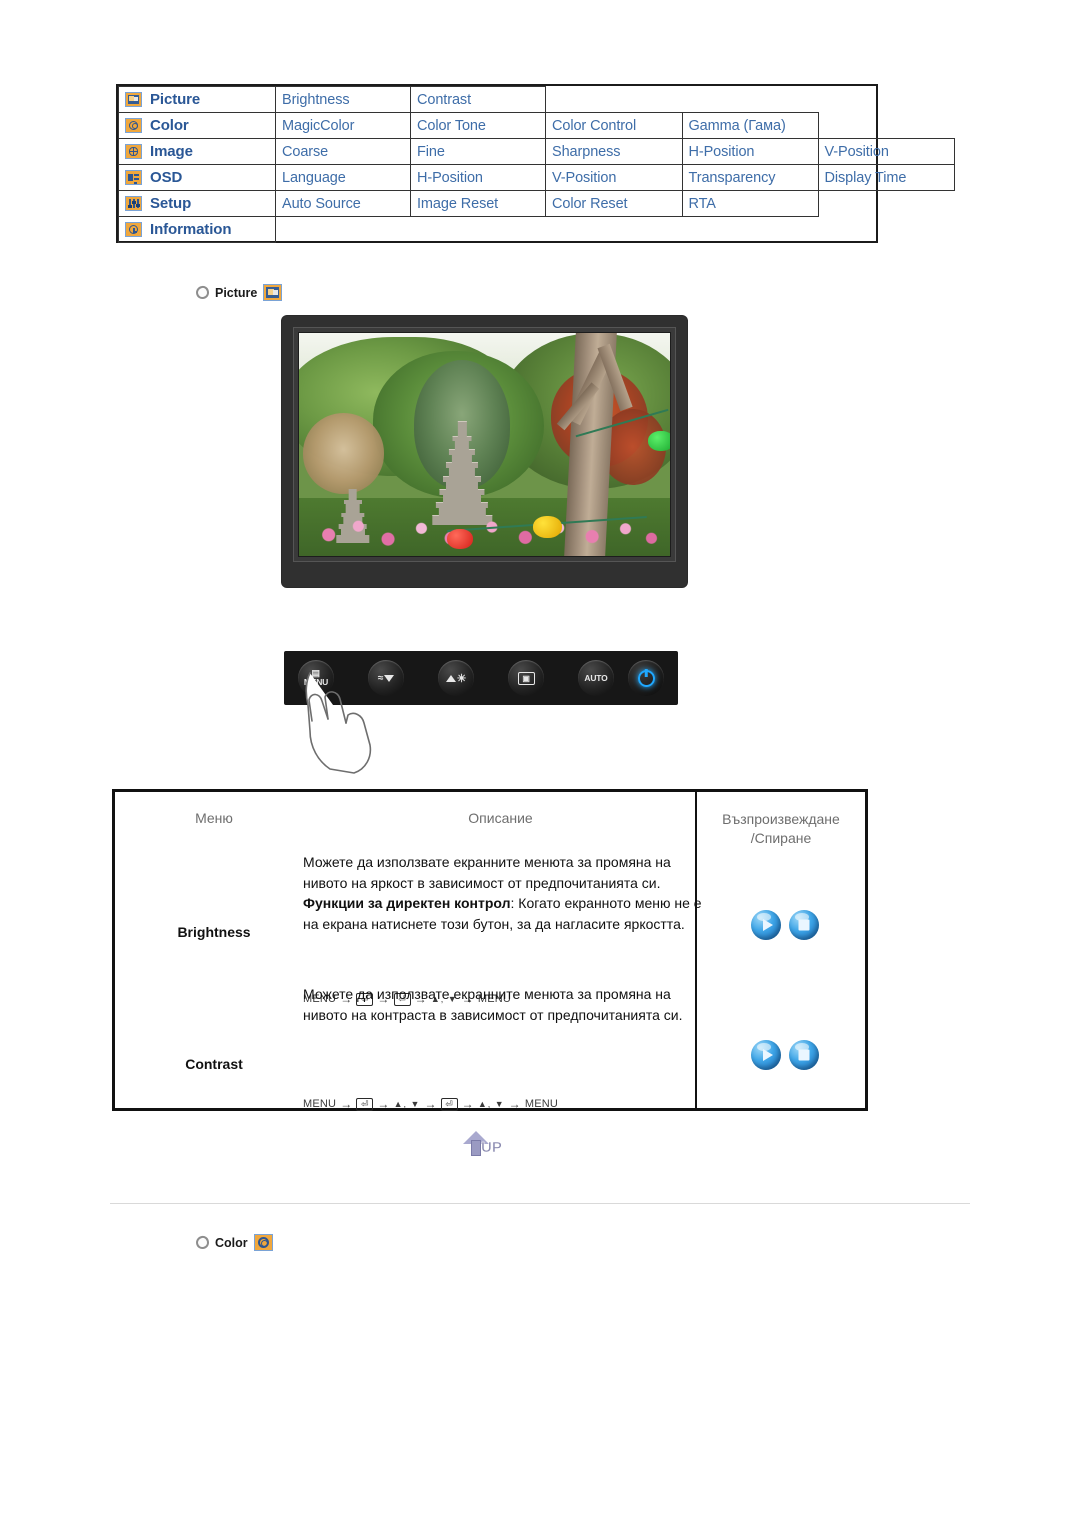 Image resolution: width=1080 pixels, height=1528 pixels. What do you see at coordinates (478, 203) in the screenshot?
I see `menu-item-image-reset: Image Reset` at bounding box center [478, 203].